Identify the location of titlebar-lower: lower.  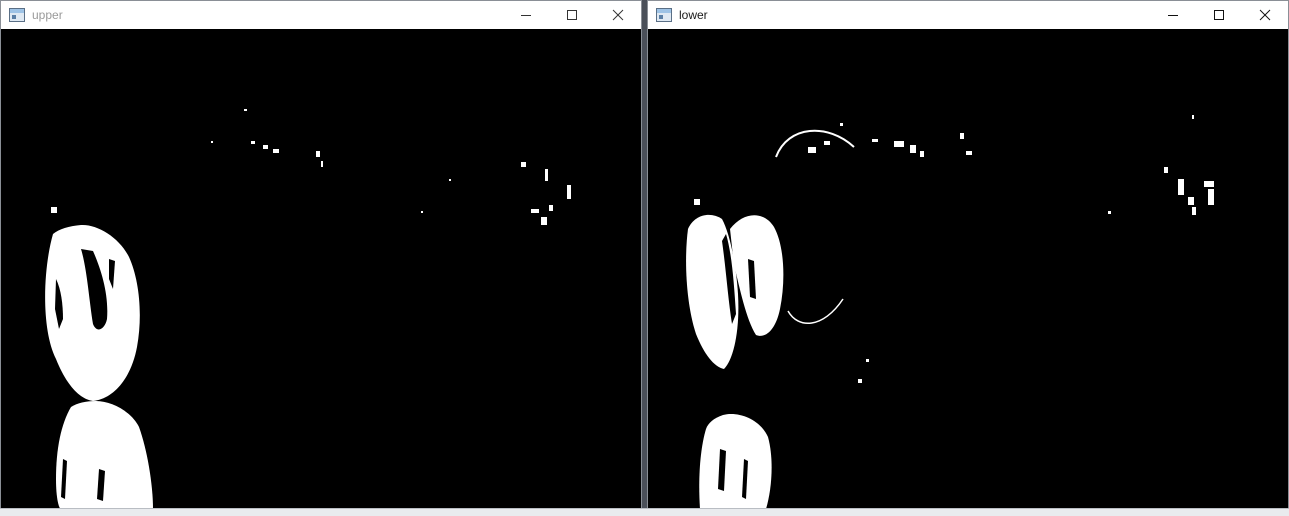
(968, 15).